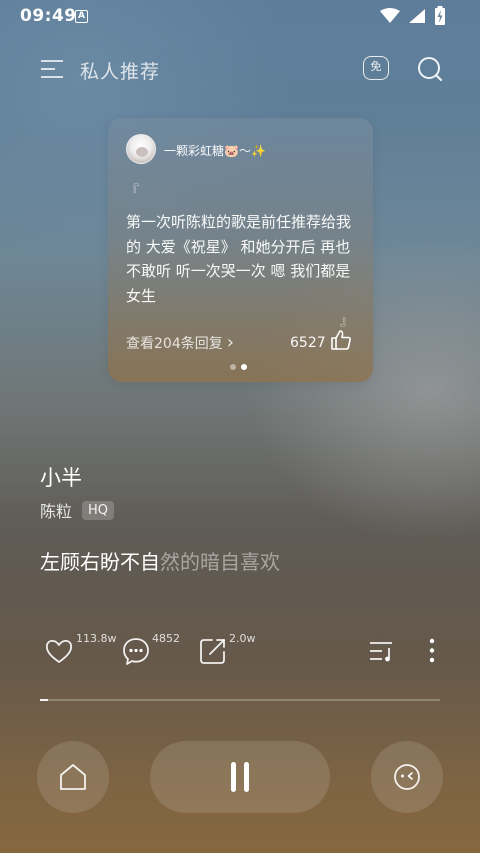 This screenshot has height=853, width=480. I want to click on free-icon: 免, so click(376, 68).